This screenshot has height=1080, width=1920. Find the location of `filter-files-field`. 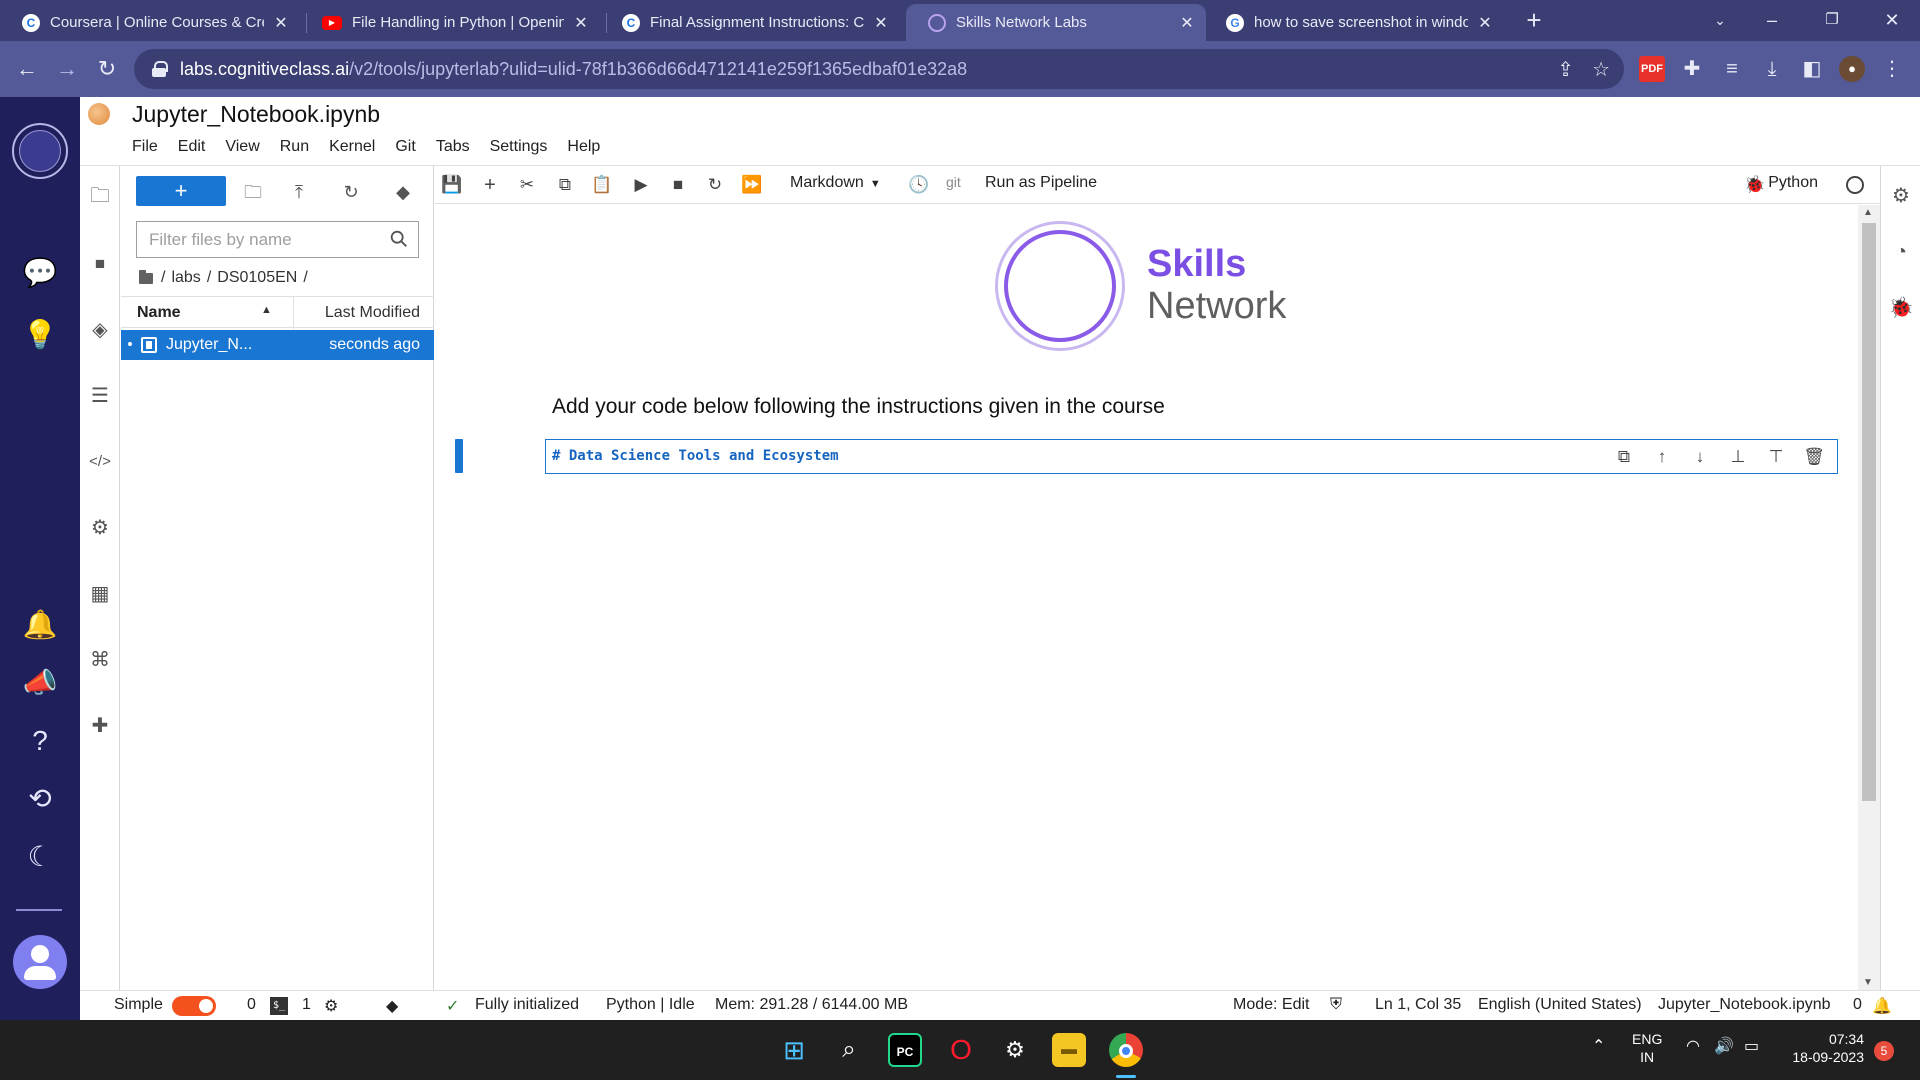

filter-files-field is located at coordinates (277, 239).